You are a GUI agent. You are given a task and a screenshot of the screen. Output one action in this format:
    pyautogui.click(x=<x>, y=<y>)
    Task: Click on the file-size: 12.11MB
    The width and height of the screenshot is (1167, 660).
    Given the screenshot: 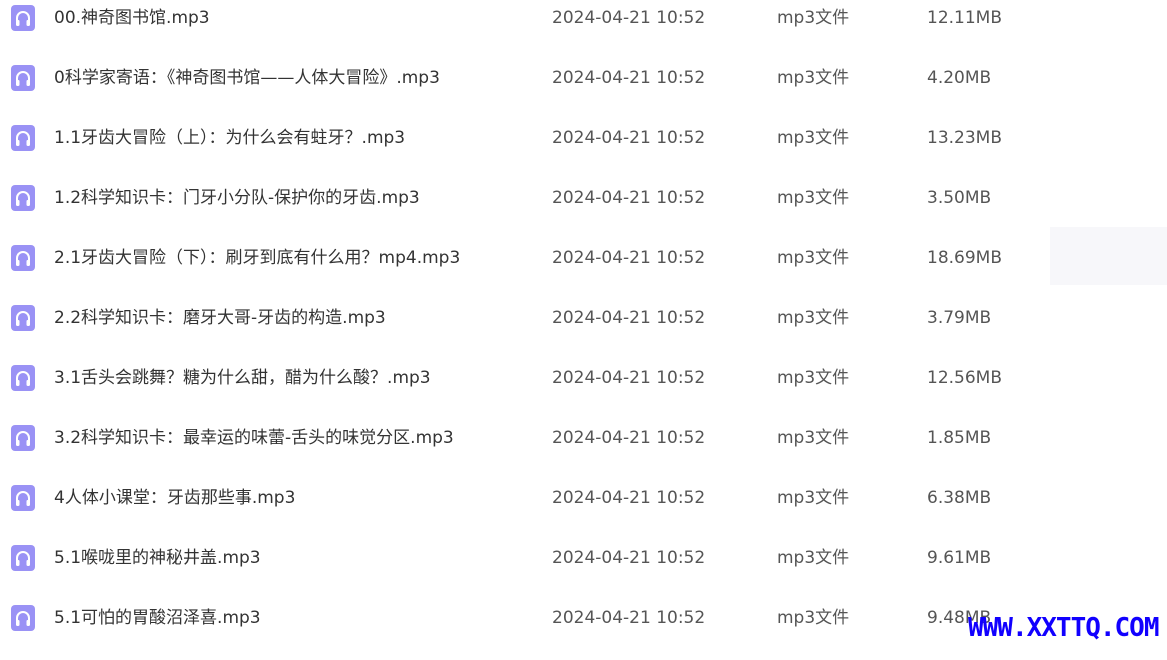 What is the action you would take?
    pyautogui.click(x=964, y=18)
    